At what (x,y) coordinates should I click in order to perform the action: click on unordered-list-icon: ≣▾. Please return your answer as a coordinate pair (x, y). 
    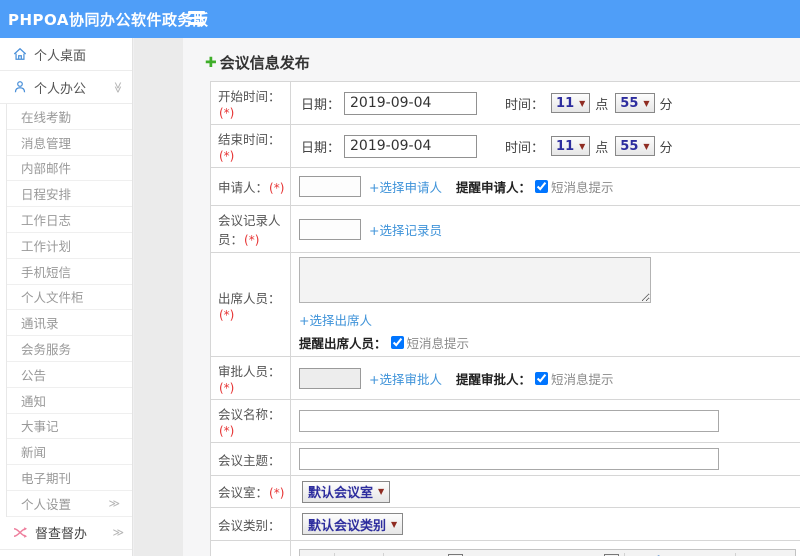
    Looking at the image, I should click on (701, 554).